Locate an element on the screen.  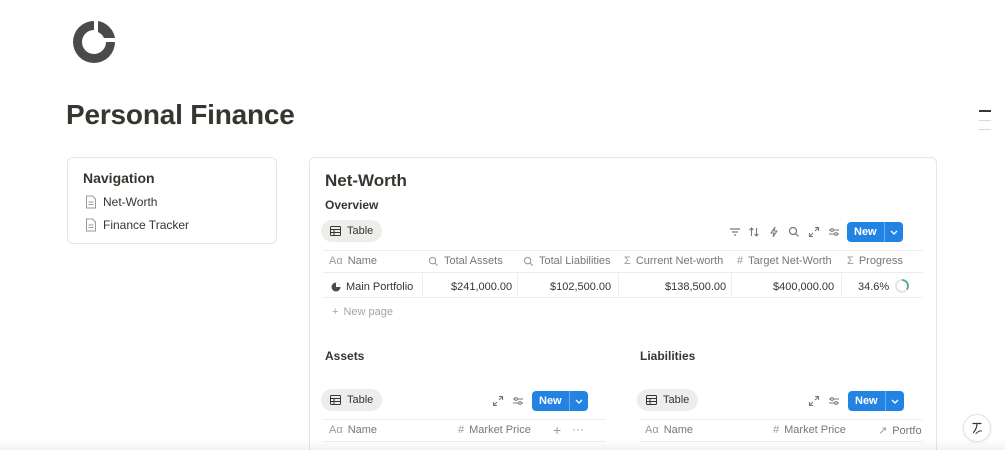
row-total-assets: $241,000.00 is located at coordinates (482, 287).